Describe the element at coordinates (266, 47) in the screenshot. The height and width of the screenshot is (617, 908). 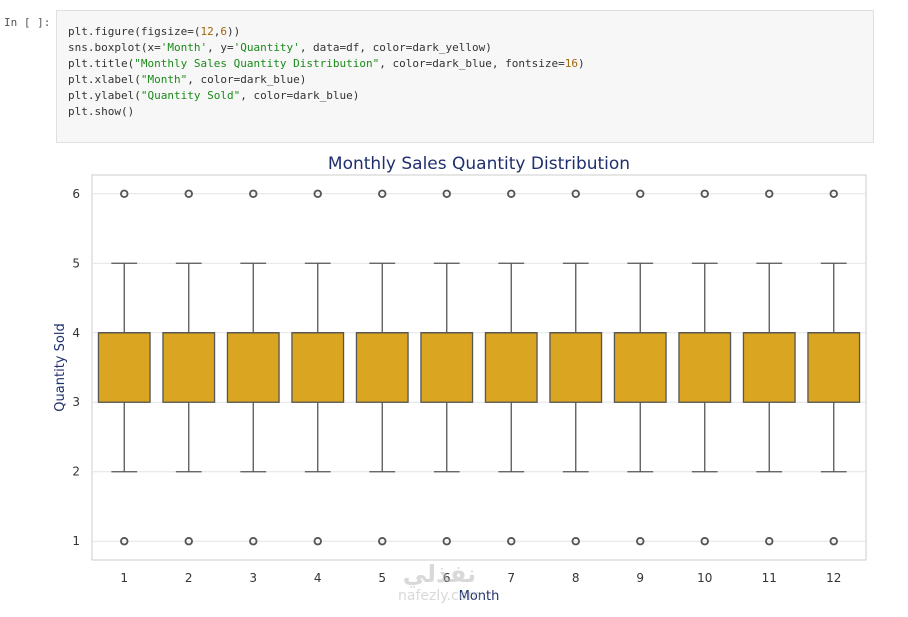
I see `code-token: 'Quantity'` at that location.